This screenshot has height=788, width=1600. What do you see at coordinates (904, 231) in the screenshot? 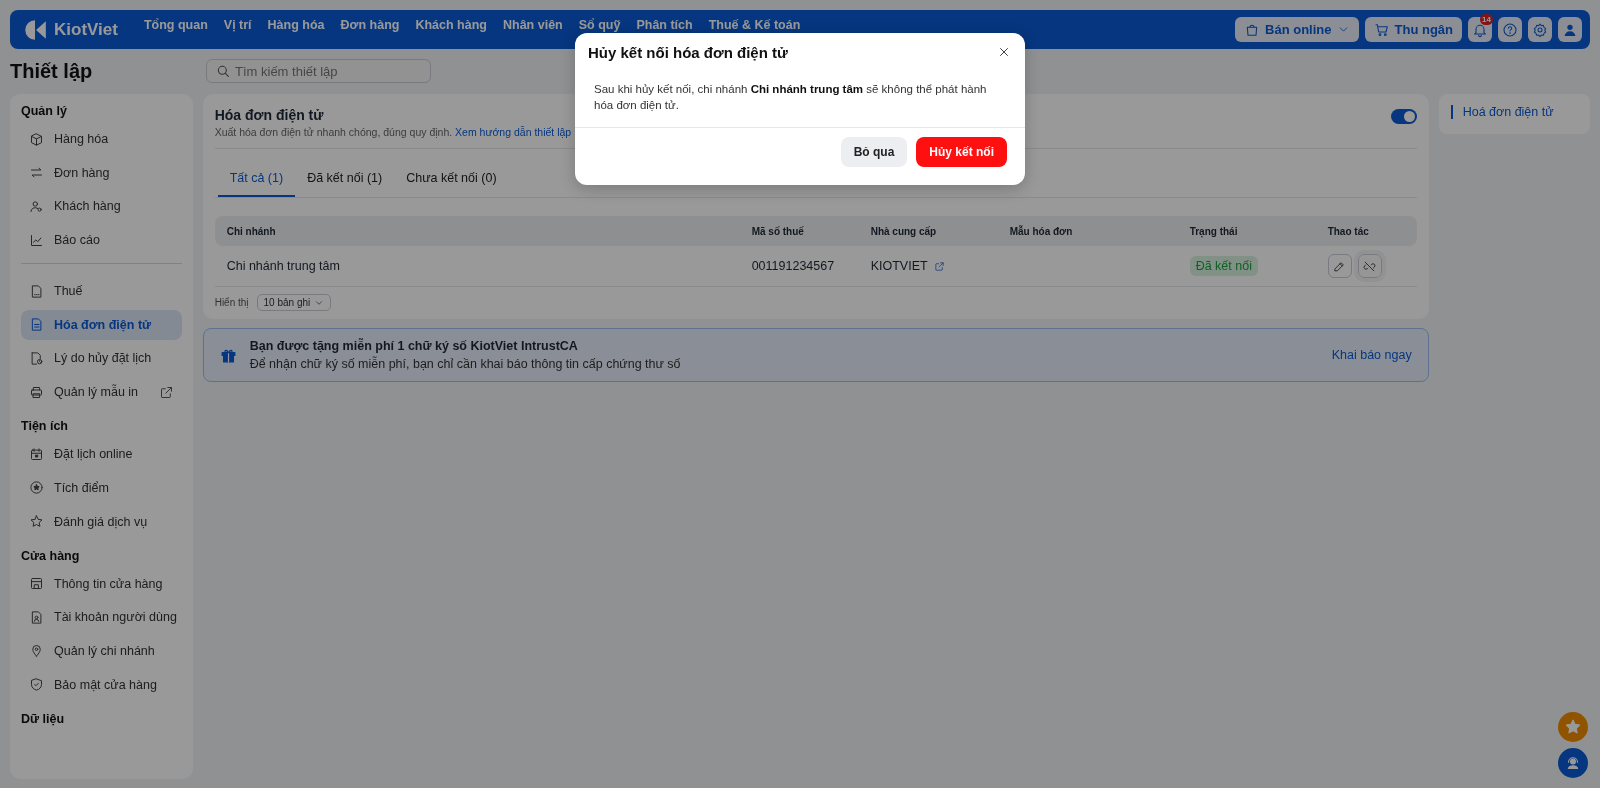
I see `column-header: Nhà cung cấp` at bounding box center [904, 231].